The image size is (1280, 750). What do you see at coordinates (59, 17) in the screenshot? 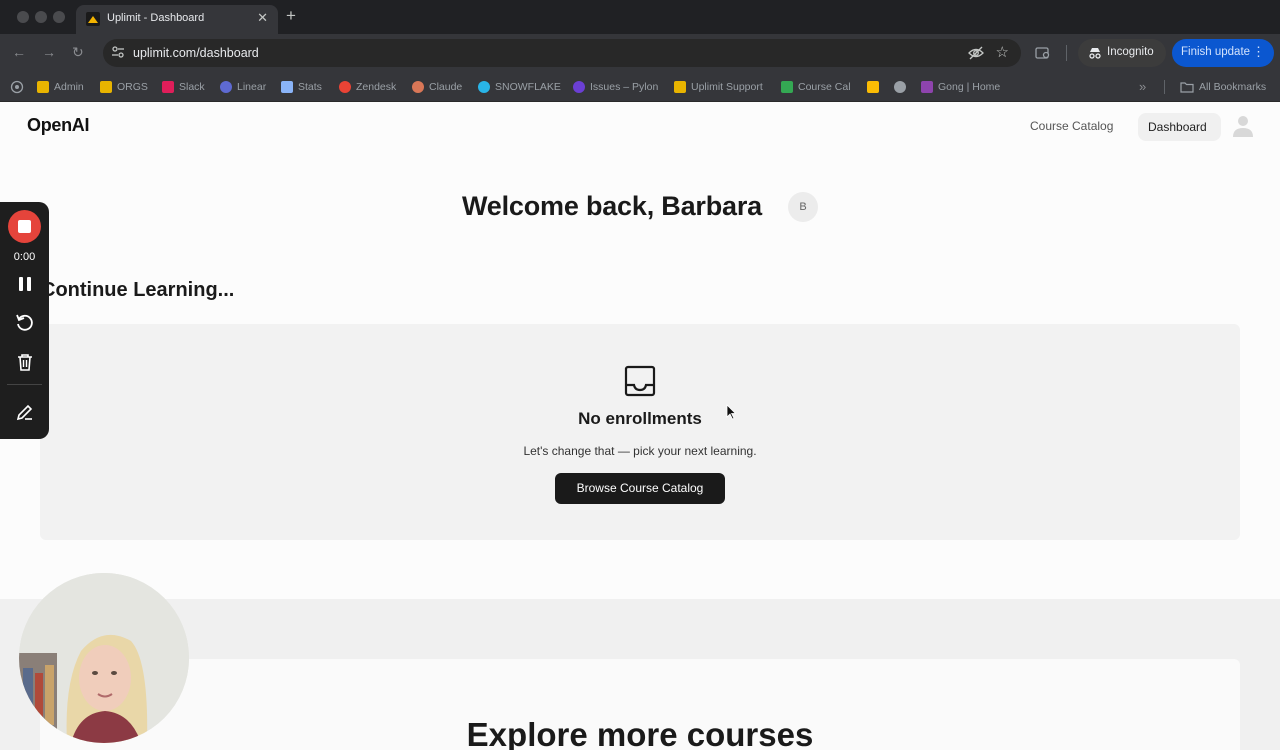
I see `window-zoom-dot` at bounding box center [59, 17].